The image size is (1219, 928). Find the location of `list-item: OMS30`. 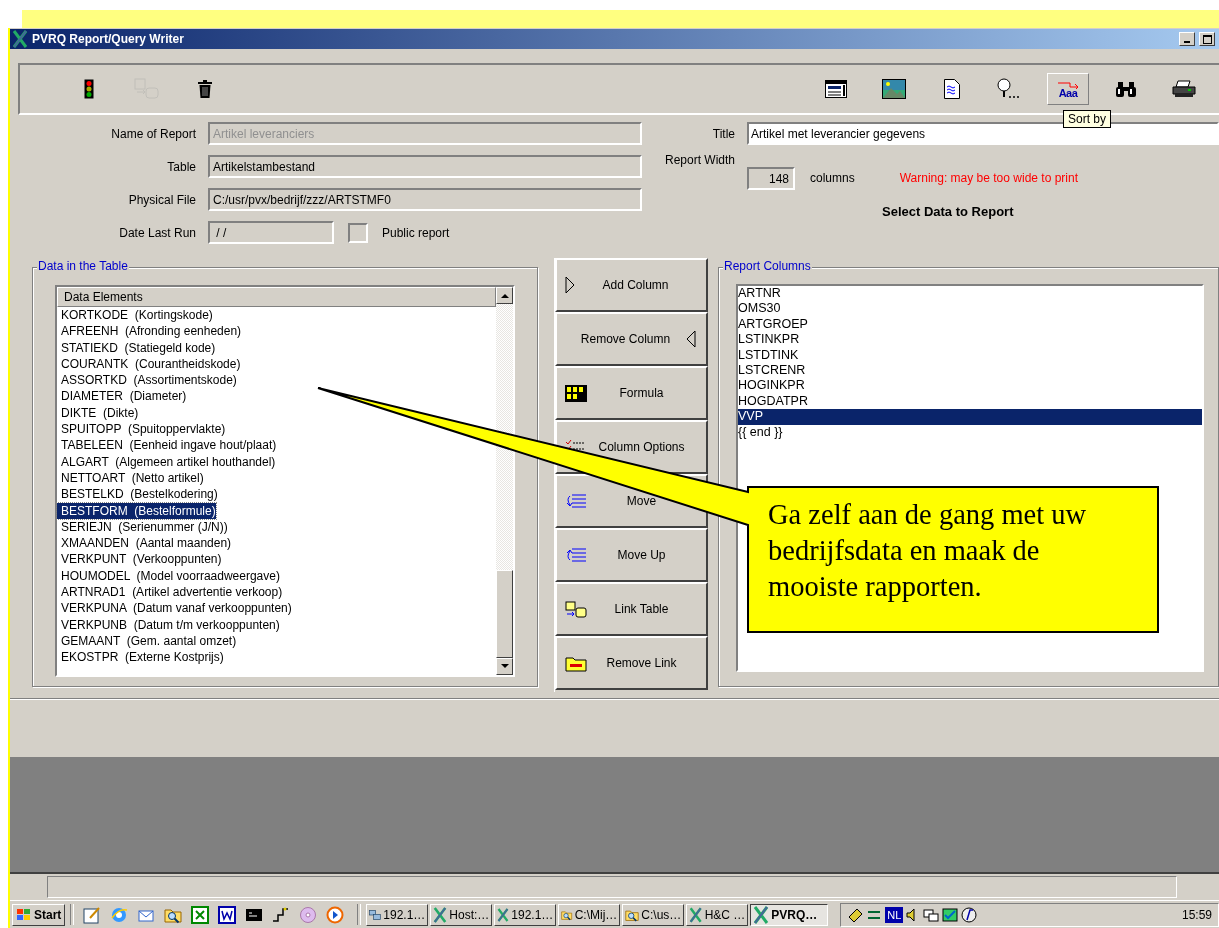

list-item: OMS30 is located at coordinates (970, 309).